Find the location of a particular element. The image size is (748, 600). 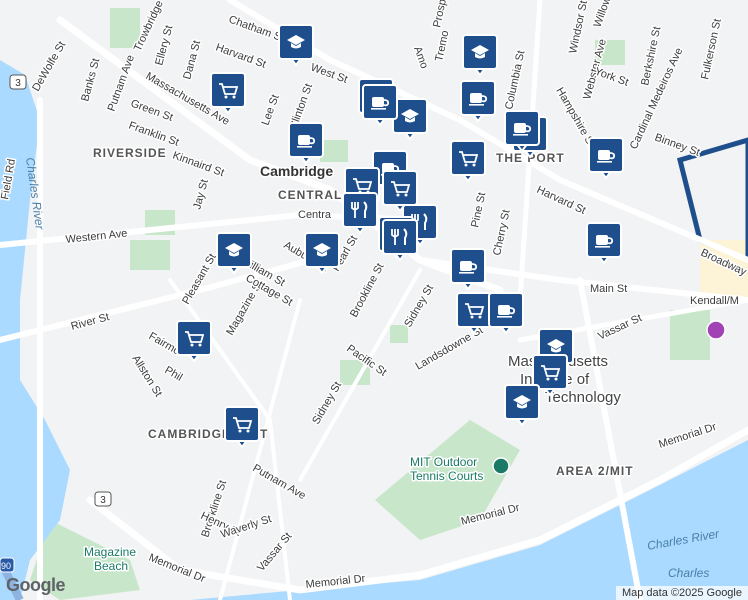

mit-label-3: Technology is located at coordinates (583, 397).